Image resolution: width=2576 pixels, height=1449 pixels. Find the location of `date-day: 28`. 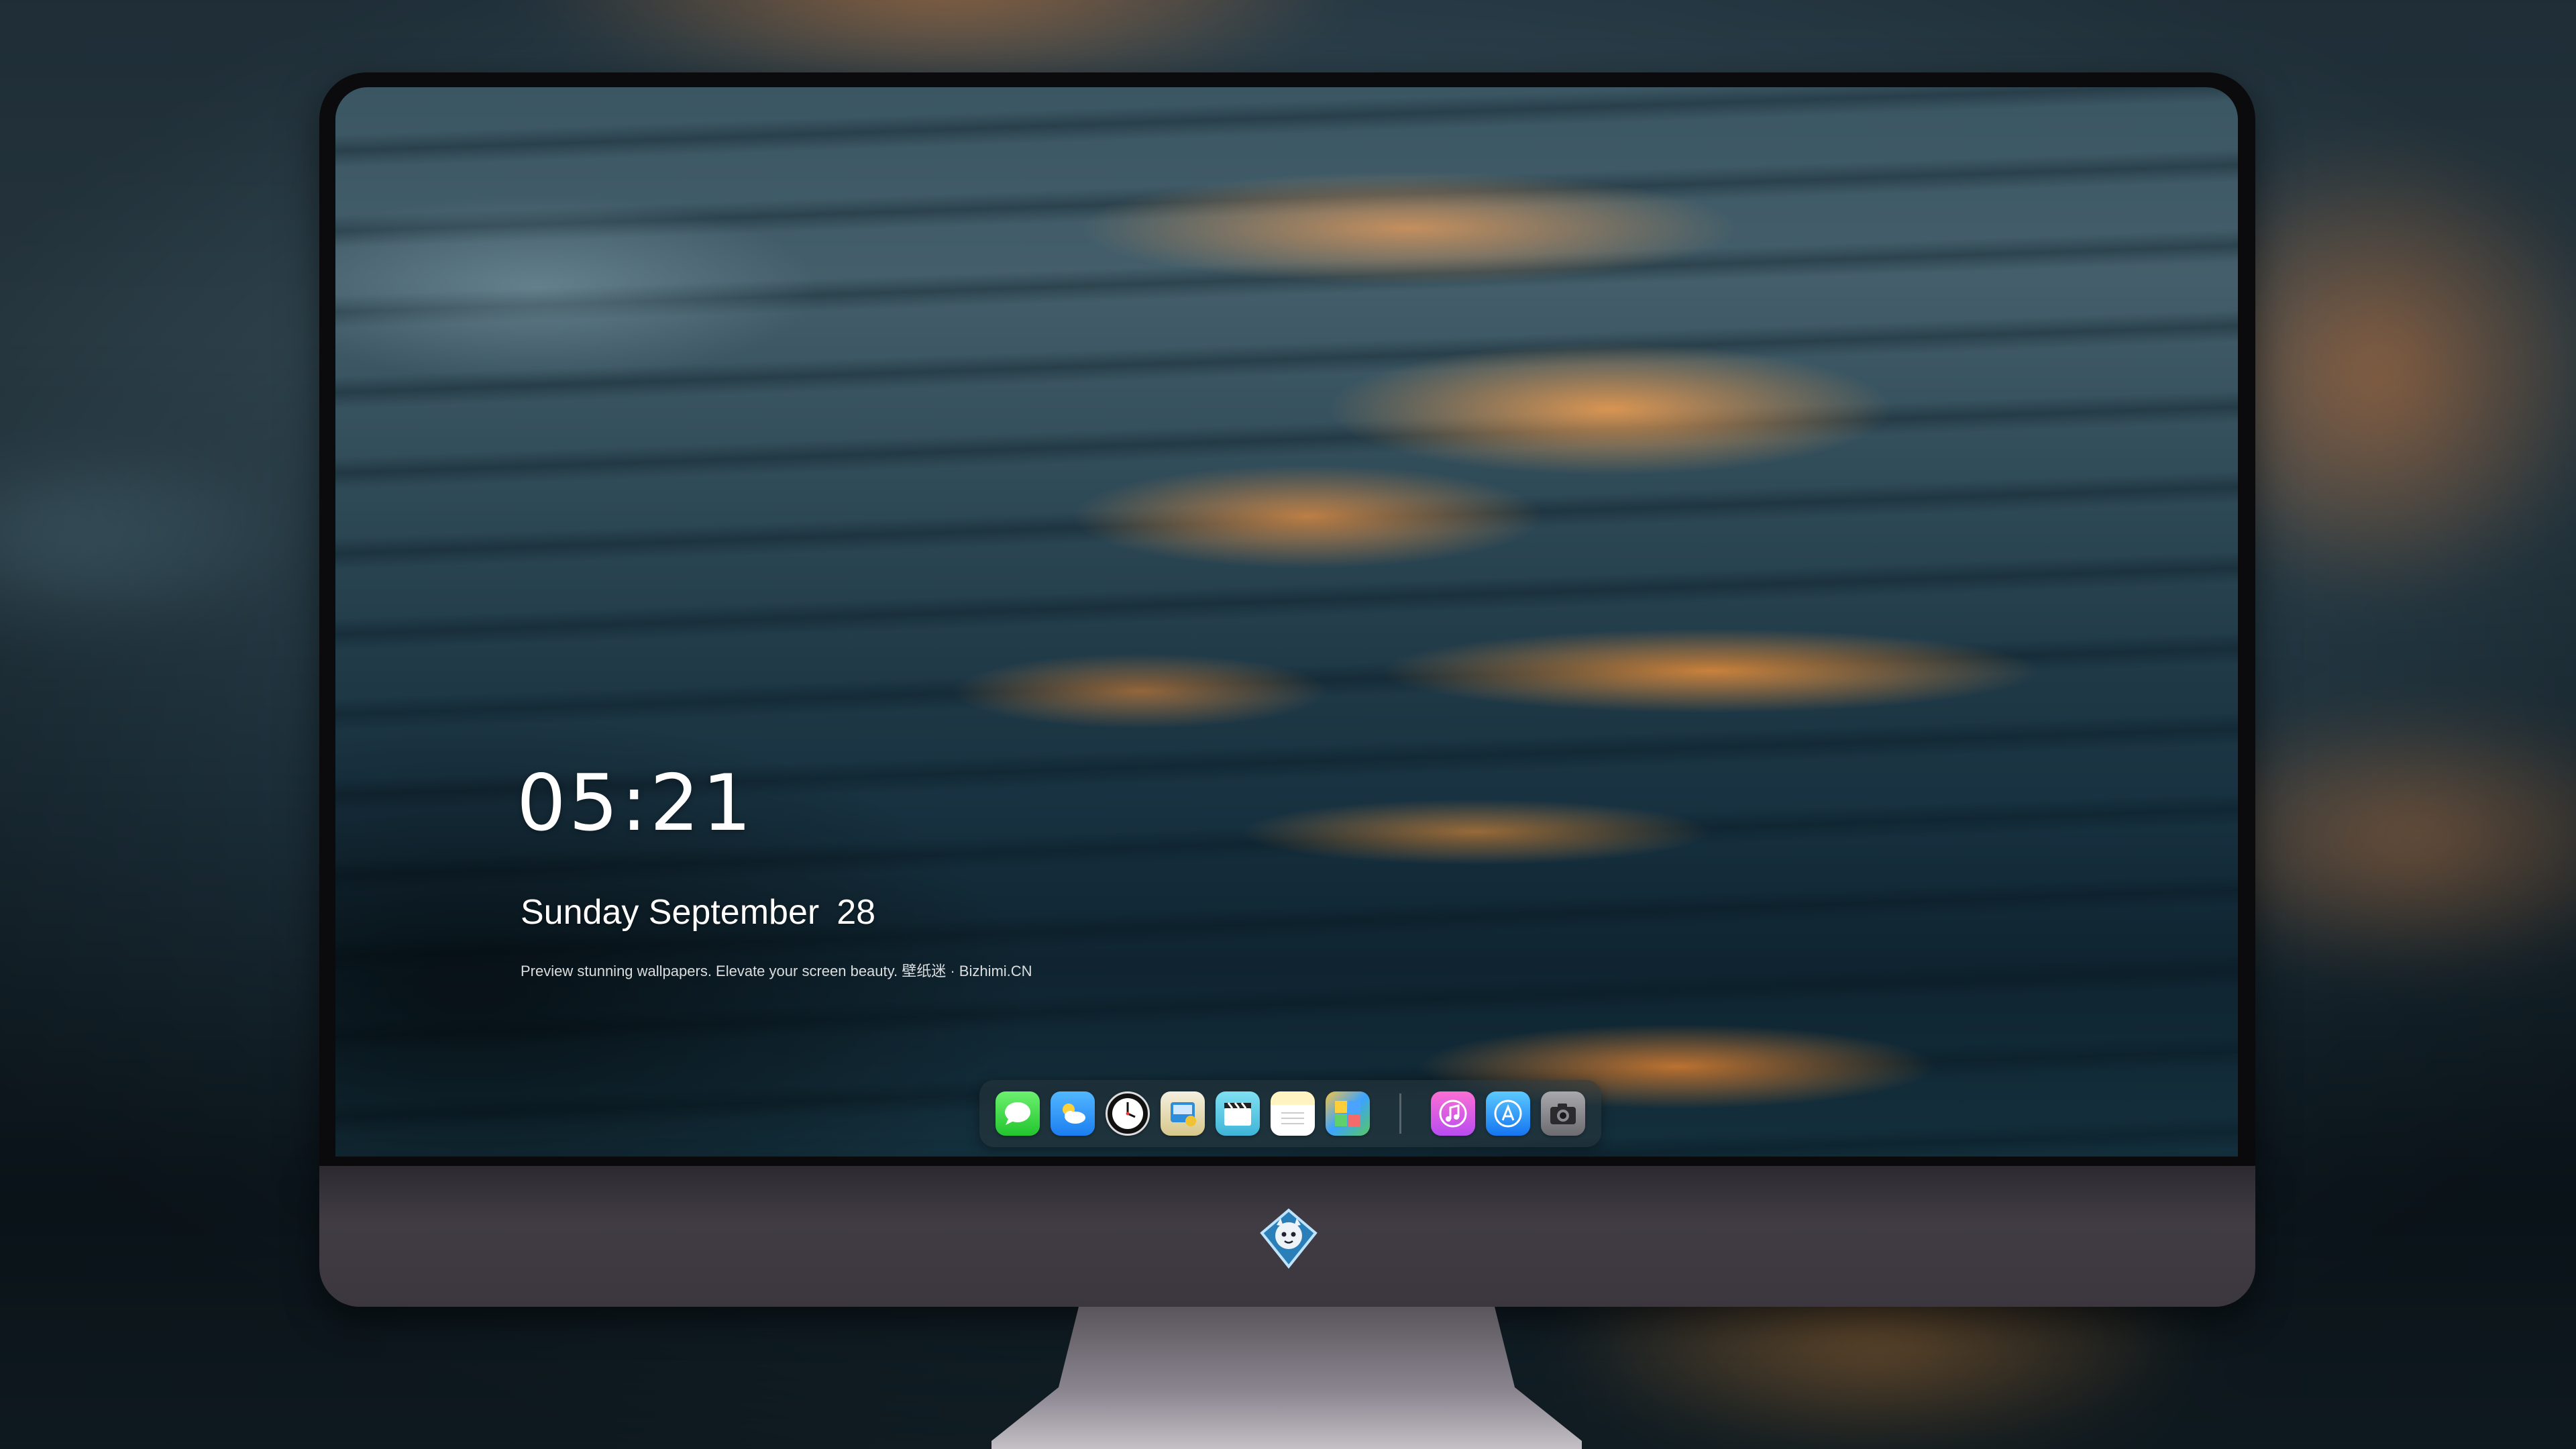

date-day: 28 is located at coordinates (856, 912).